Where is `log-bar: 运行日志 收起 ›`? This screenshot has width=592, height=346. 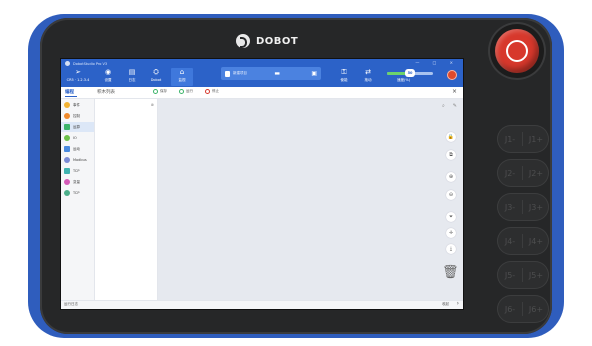 log-bar: 运行日志 收起 › is located at coordinates (262, 304).